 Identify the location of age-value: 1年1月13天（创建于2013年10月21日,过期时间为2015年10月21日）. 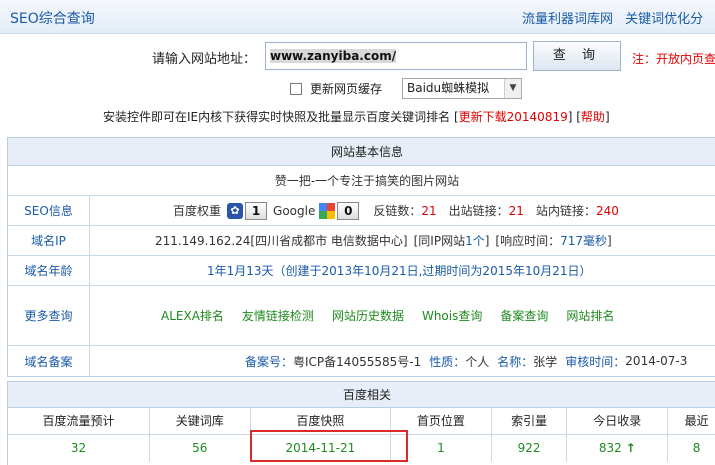
(399, 271).